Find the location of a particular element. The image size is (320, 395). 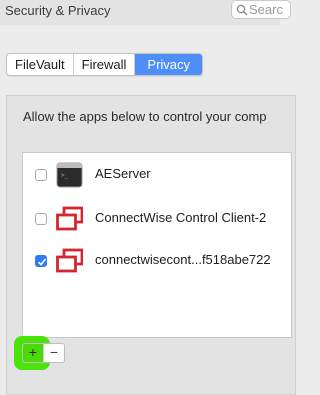

list-item: connectwisecont...f518abe722 is located at coordinates (158, 260).